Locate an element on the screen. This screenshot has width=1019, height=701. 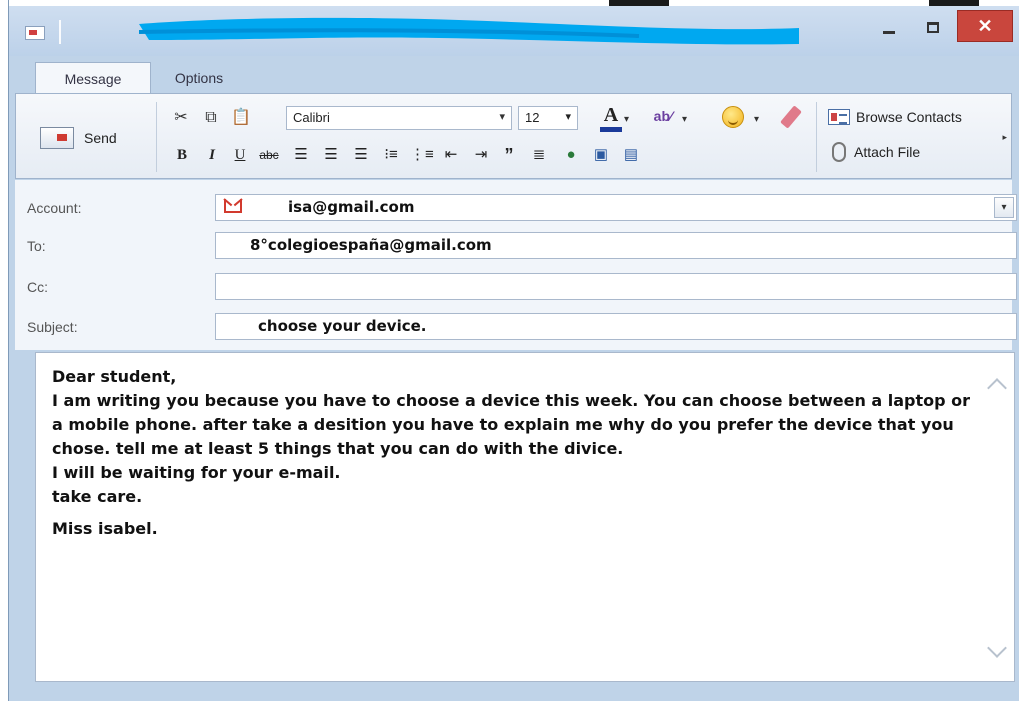
browse-contacts-label: Browse Contacts is located at coordinates (909, 117).